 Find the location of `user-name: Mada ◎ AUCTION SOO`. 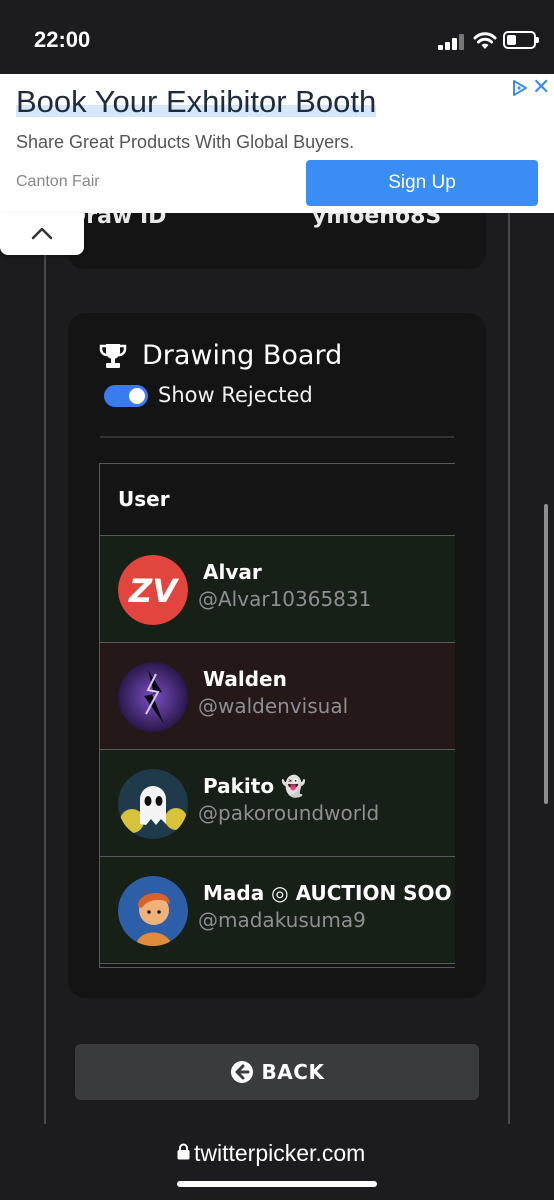

user-name: Mada ◎ AUCTION SOO is located at coordinates (327, 893).